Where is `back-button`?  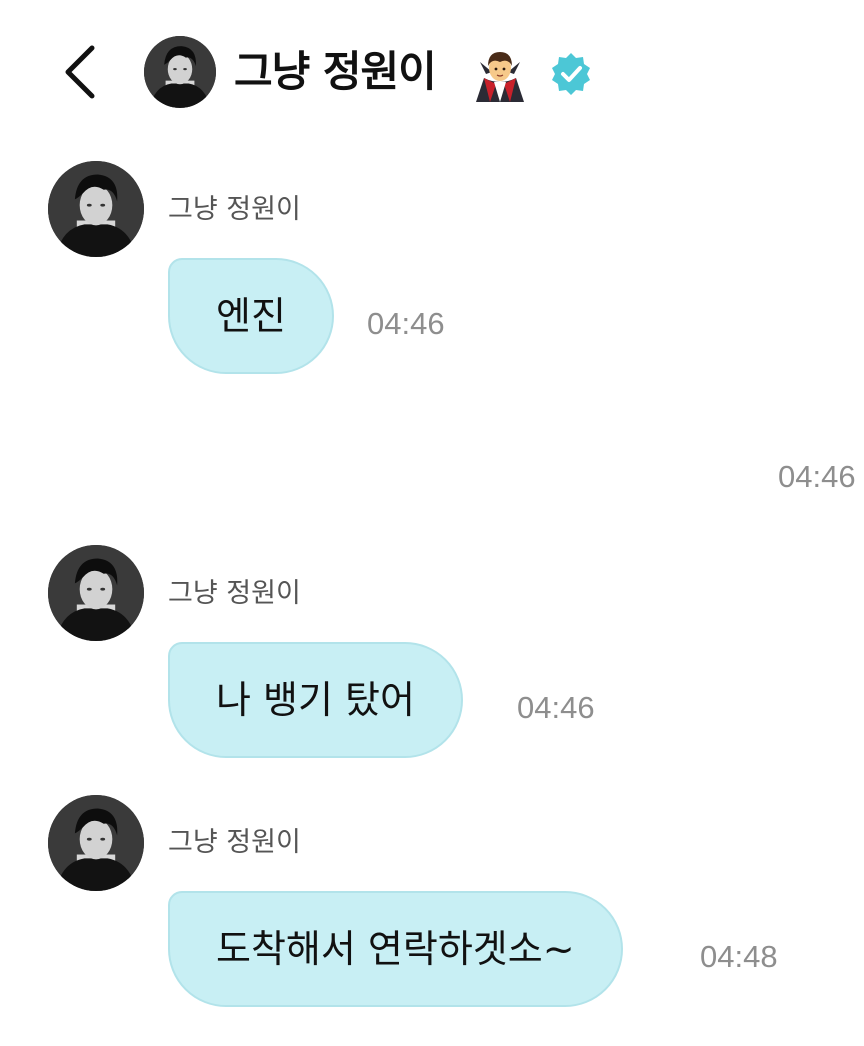
back-button is located at coordinates (82, 72).